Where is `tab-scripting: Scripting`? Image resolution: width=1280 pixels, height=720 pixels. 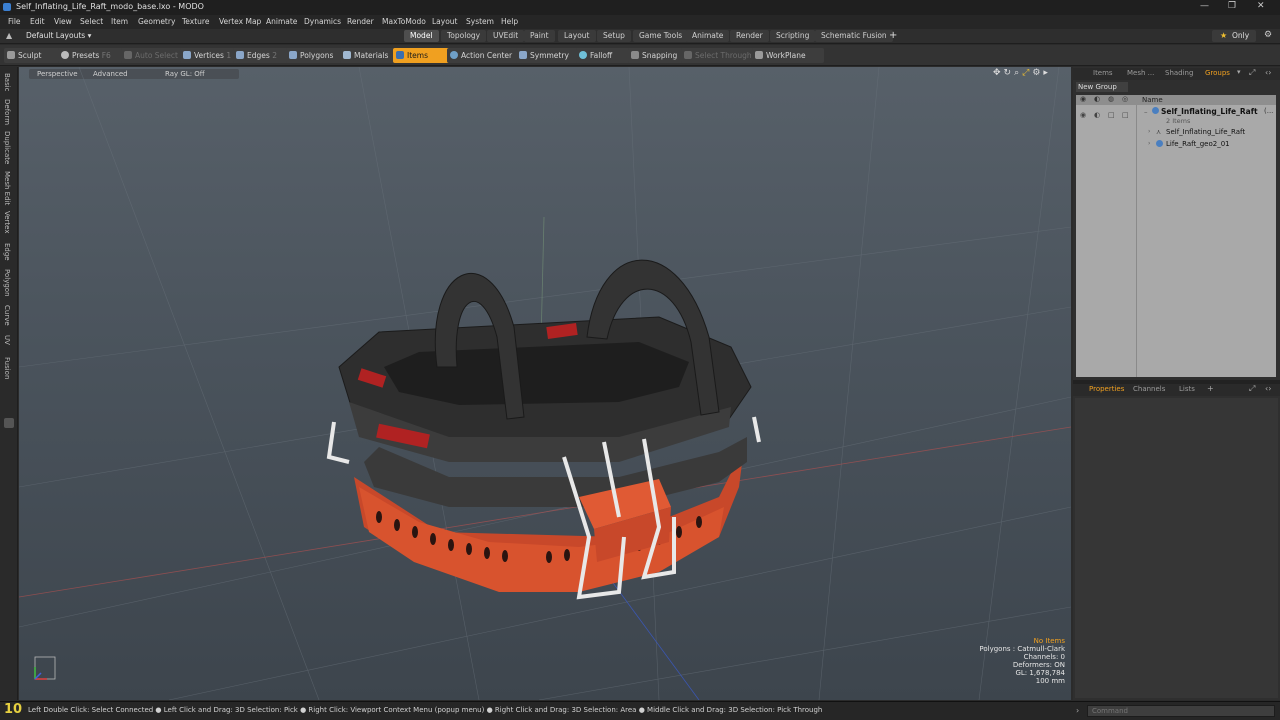
tab-scripting: Scripting is located at coordinates (793, 36).